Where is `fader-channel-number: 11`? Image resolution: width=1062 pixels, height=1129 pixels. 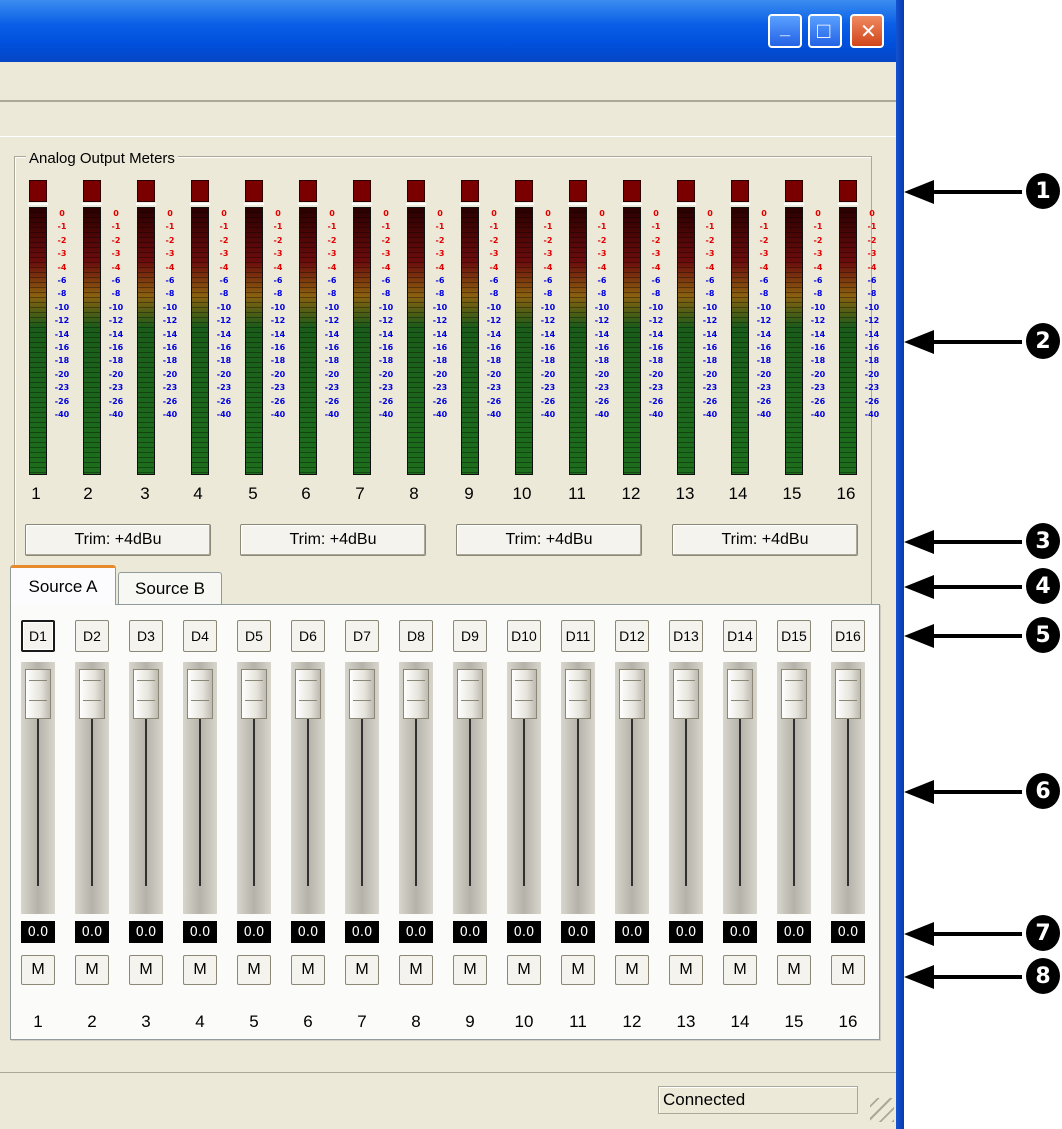
fader-channel-number: 11 is located at coordinates (578, 1021).